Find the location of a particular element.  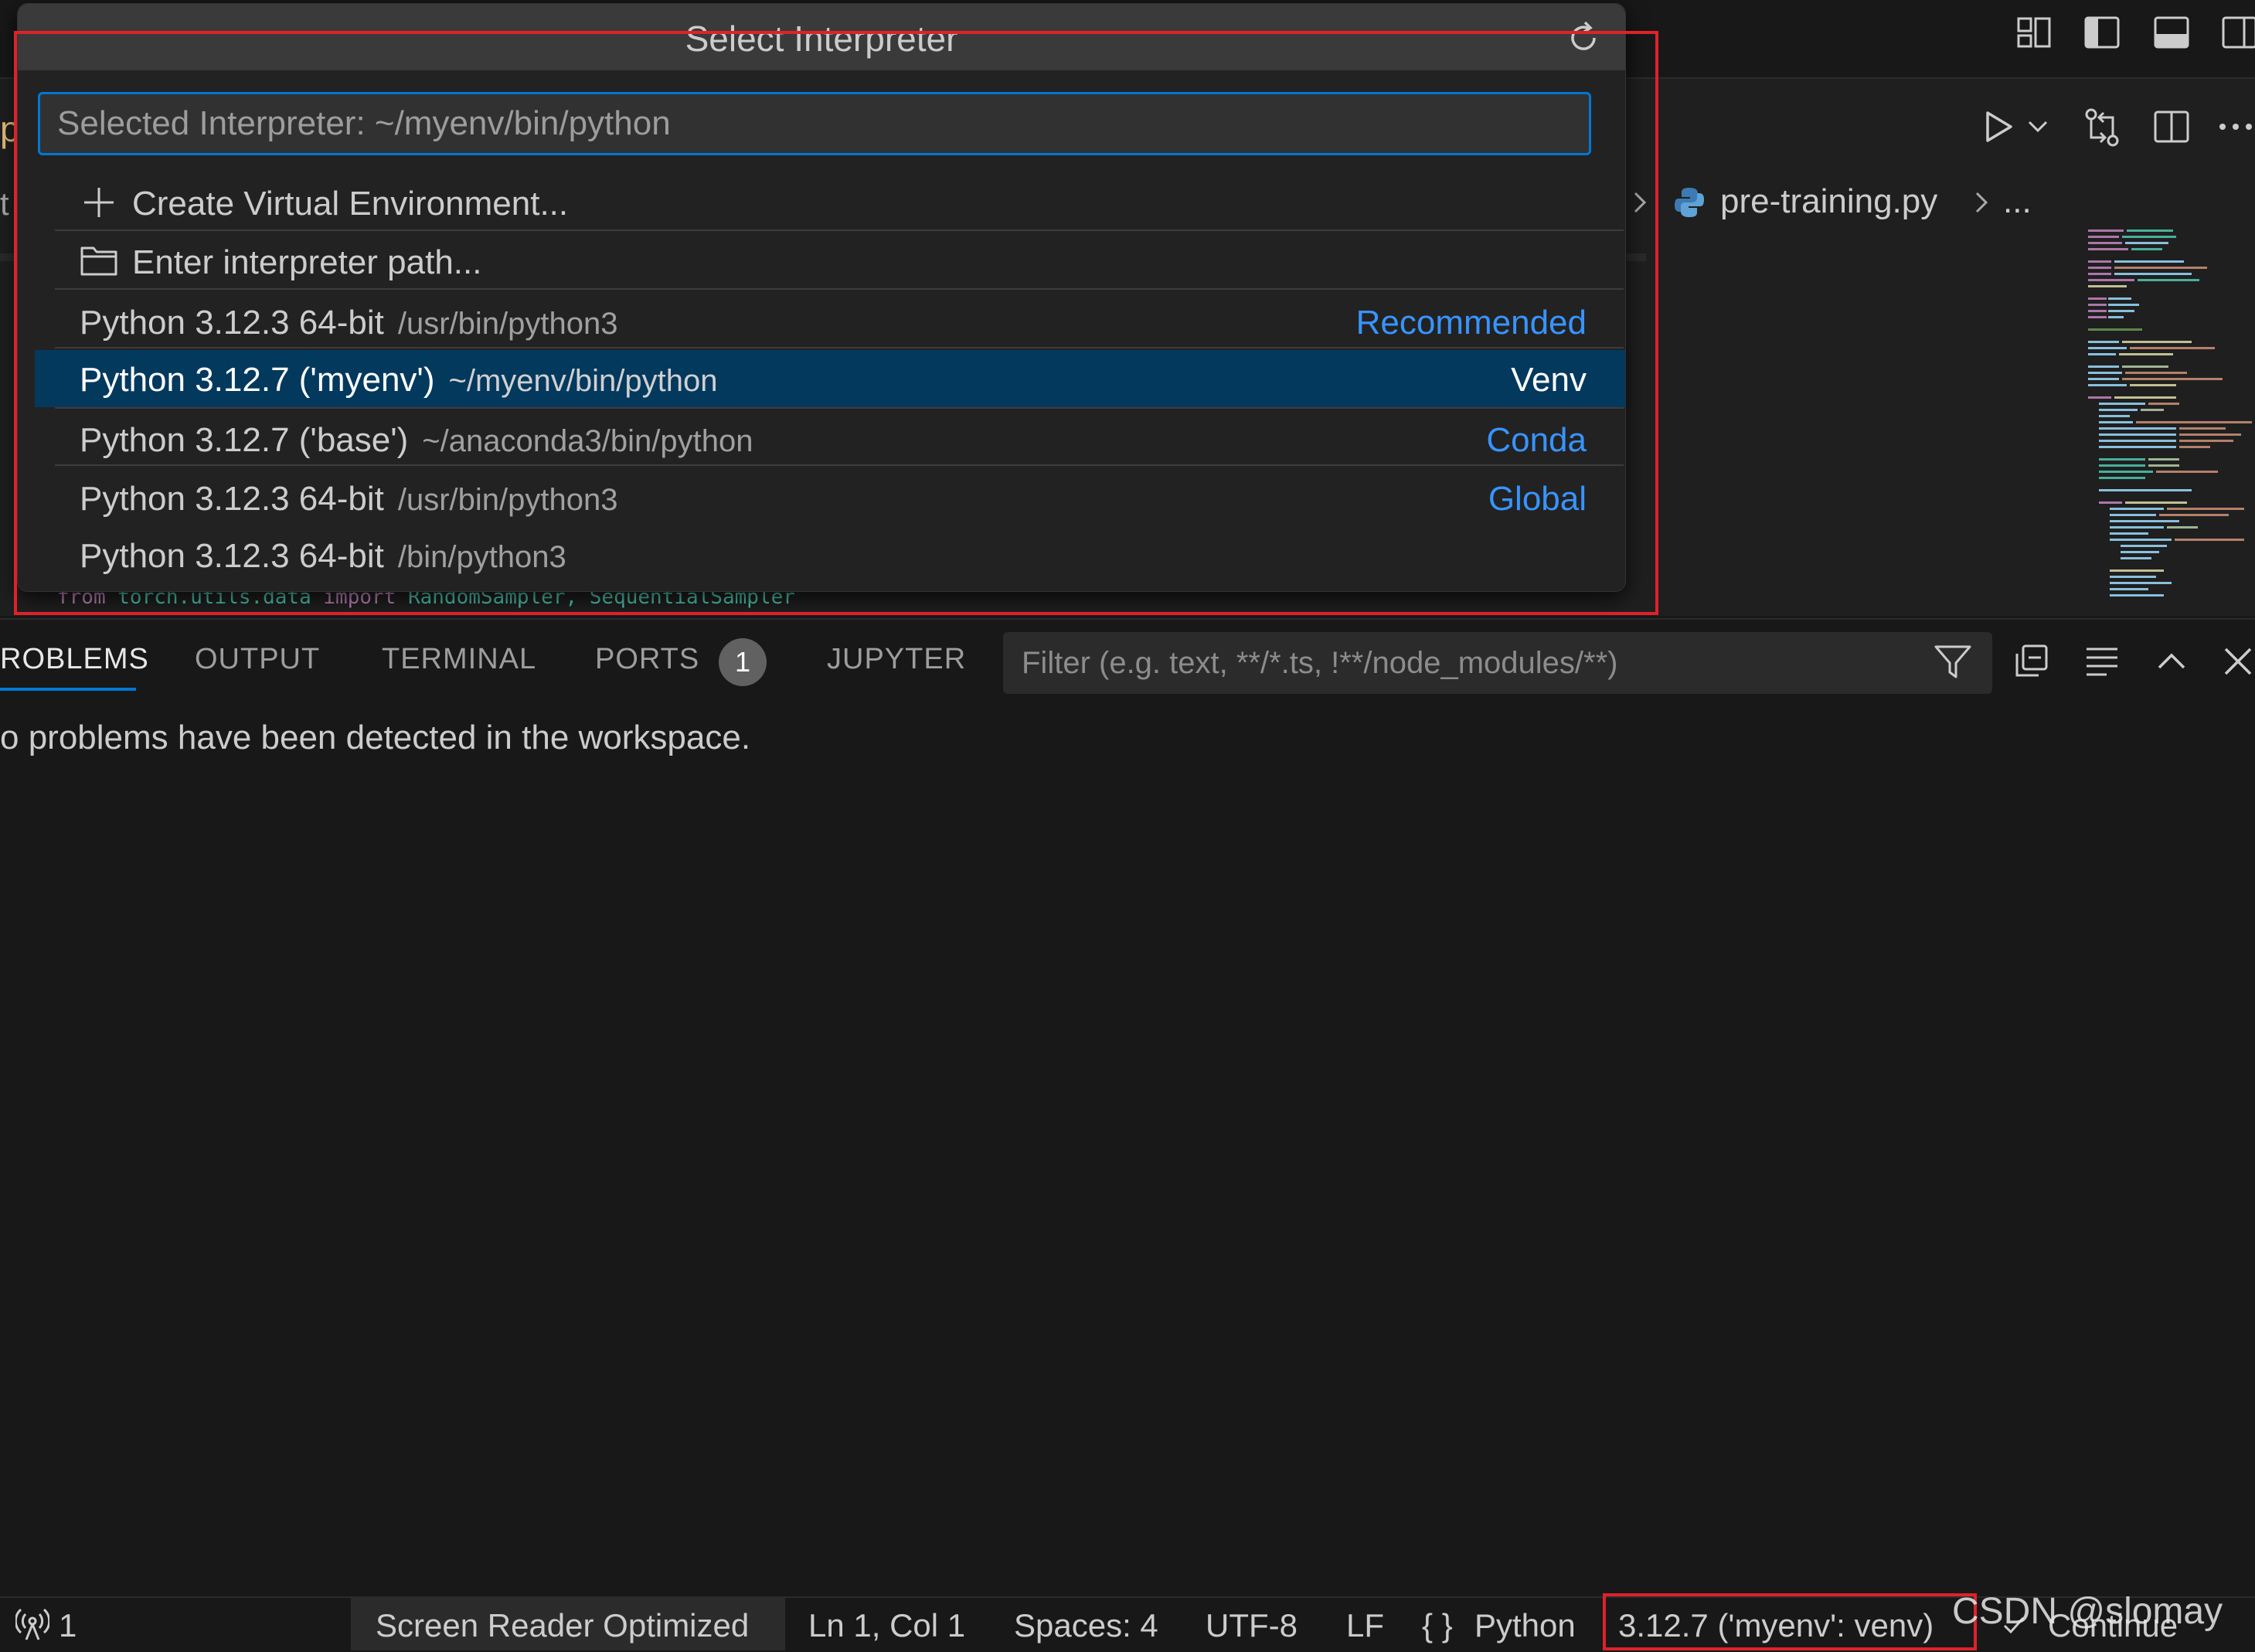

minimap is located at coordinates (2171, 421).